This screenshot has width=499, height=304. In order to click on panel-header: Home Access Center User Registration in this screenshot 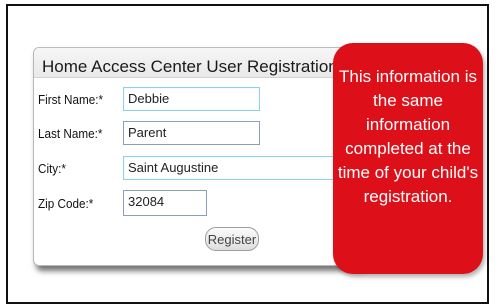, I will do `click(199, 63)`.